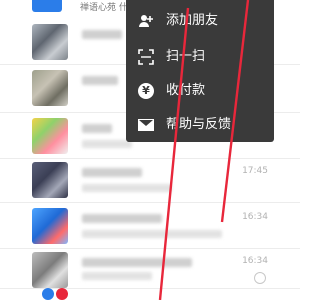 This screenshot has height=300, width=320. Describe the element at coordinates (260, 278) in the screenshot. I see `mute-icon` at that location.